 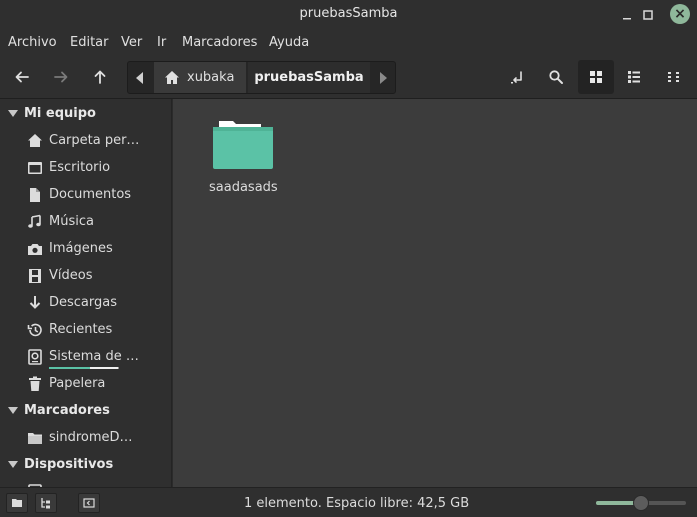 What do you see at coordinates (85, 482) in the screenshot?
I see `sidebar-item-device-partial` at bounding box center [85, 482].